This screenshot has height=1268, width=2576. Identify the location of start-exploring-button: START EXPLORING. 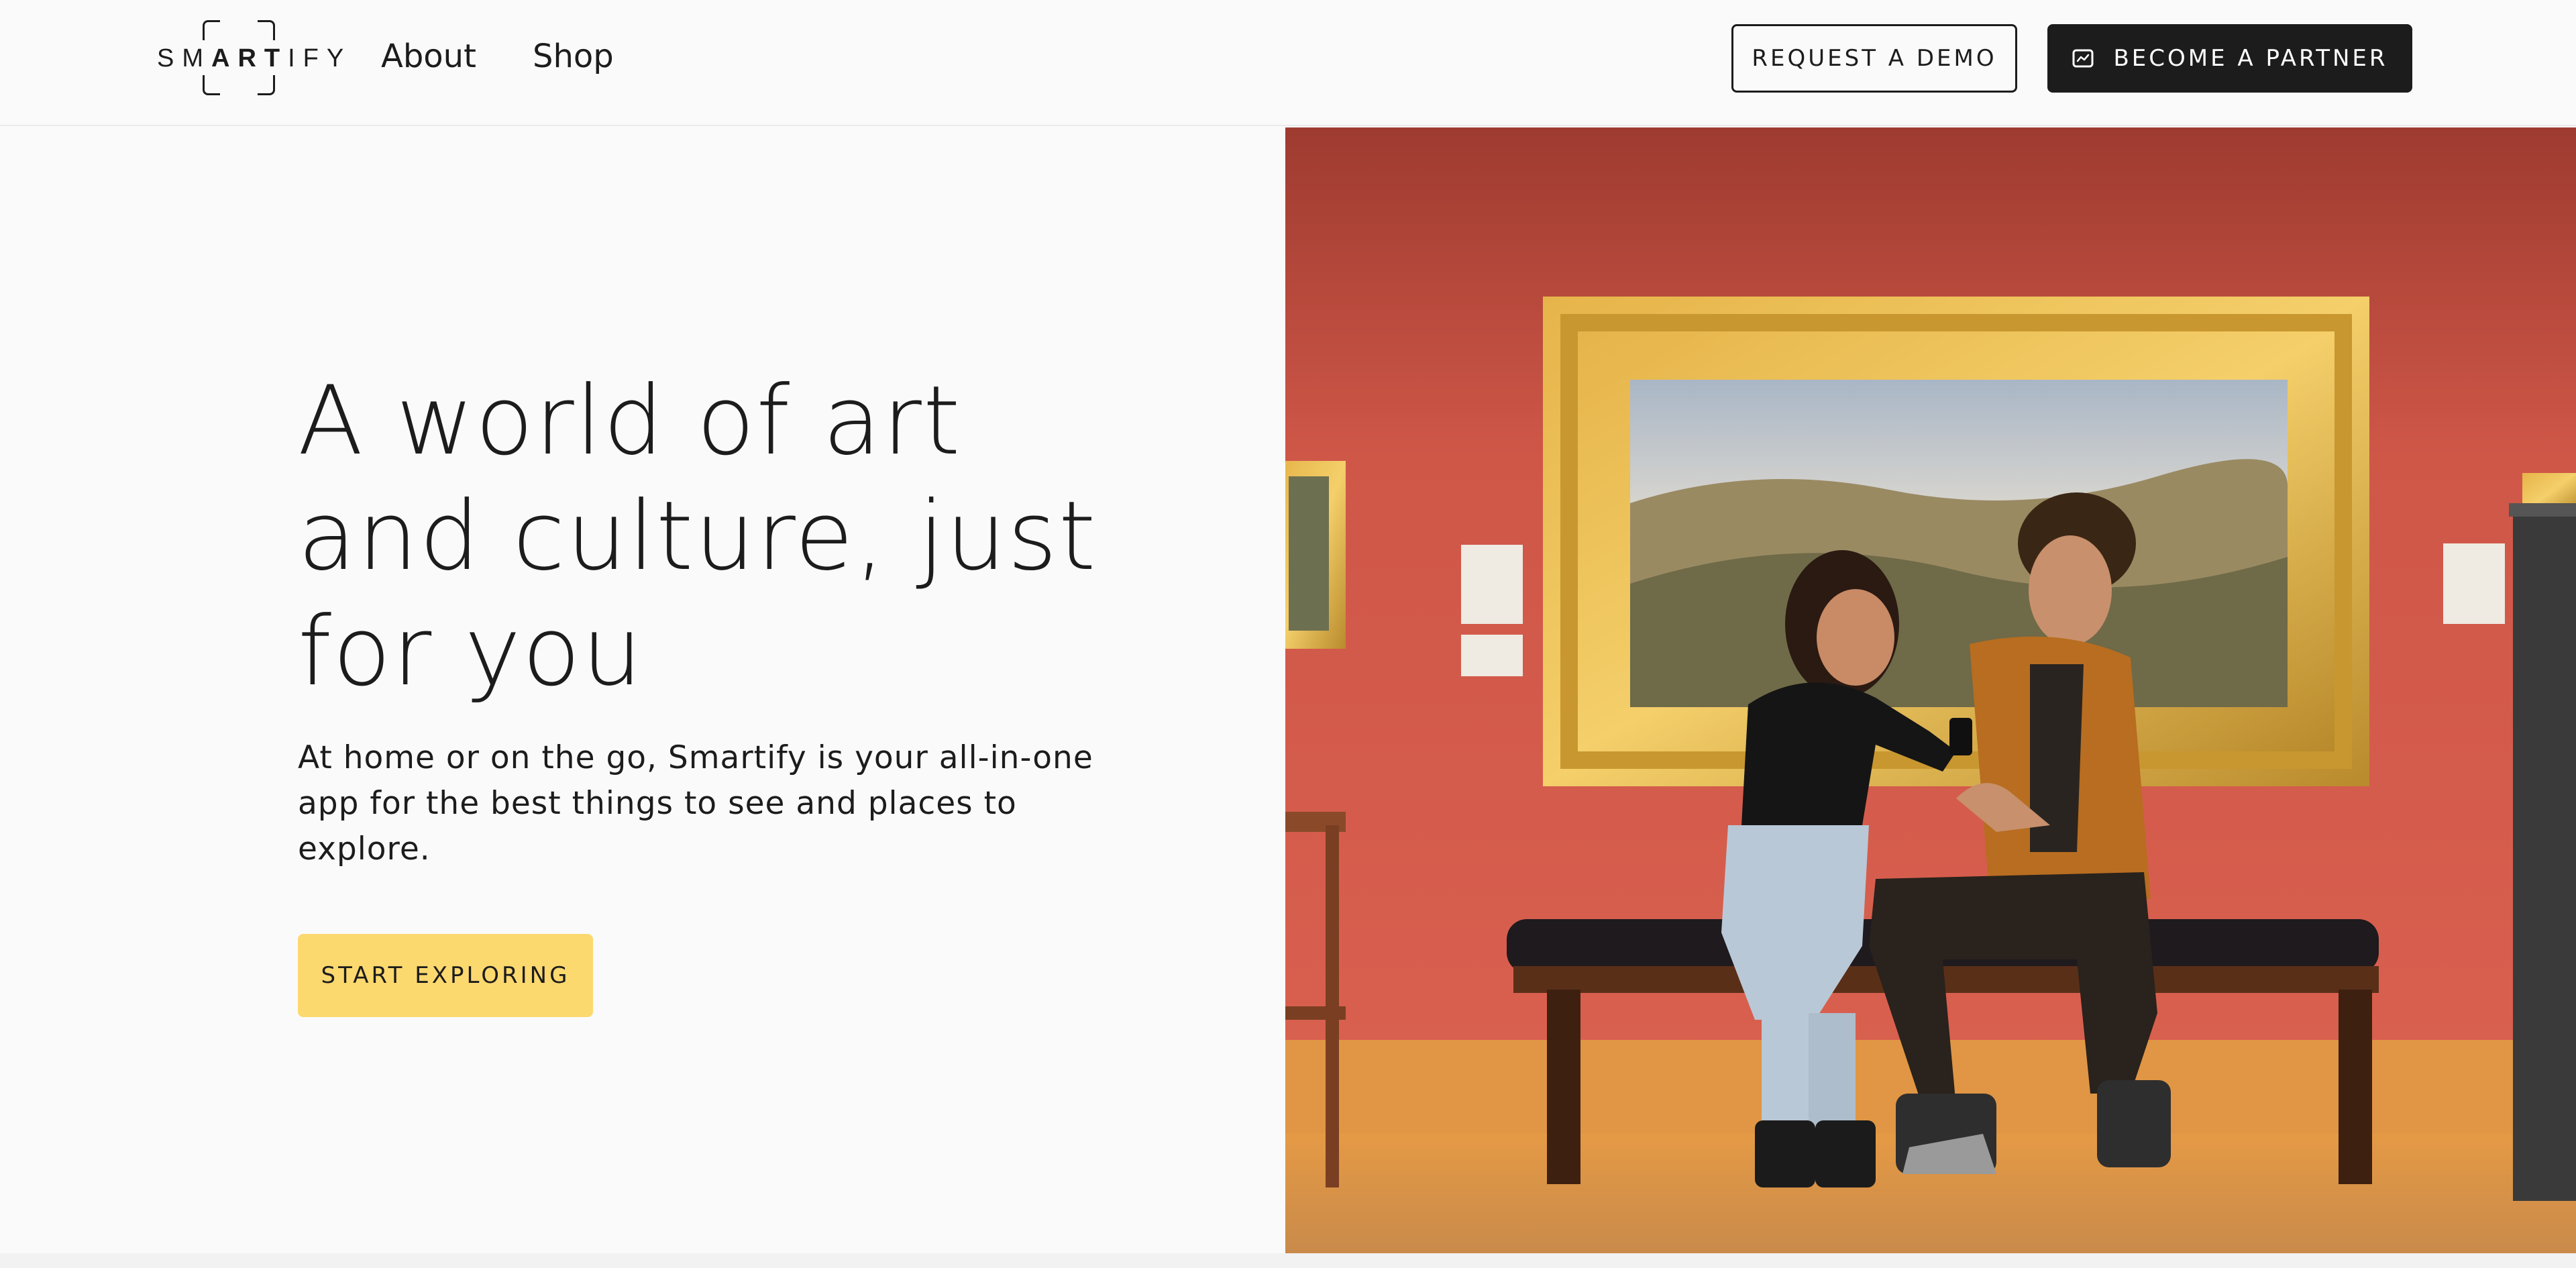
(445, 975).